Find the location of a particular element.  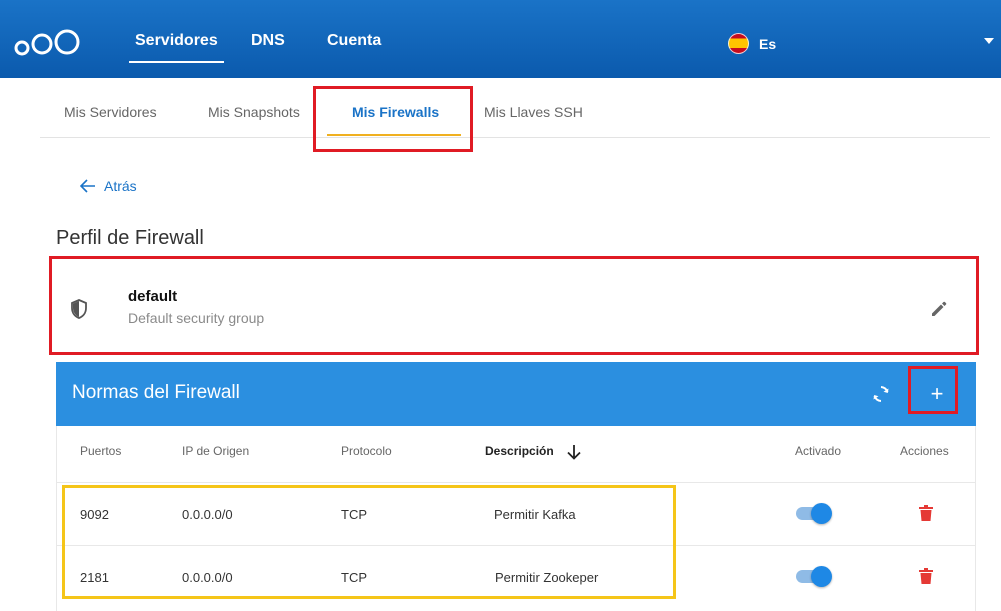

language-label: Es is located at coordinates (768, 43).